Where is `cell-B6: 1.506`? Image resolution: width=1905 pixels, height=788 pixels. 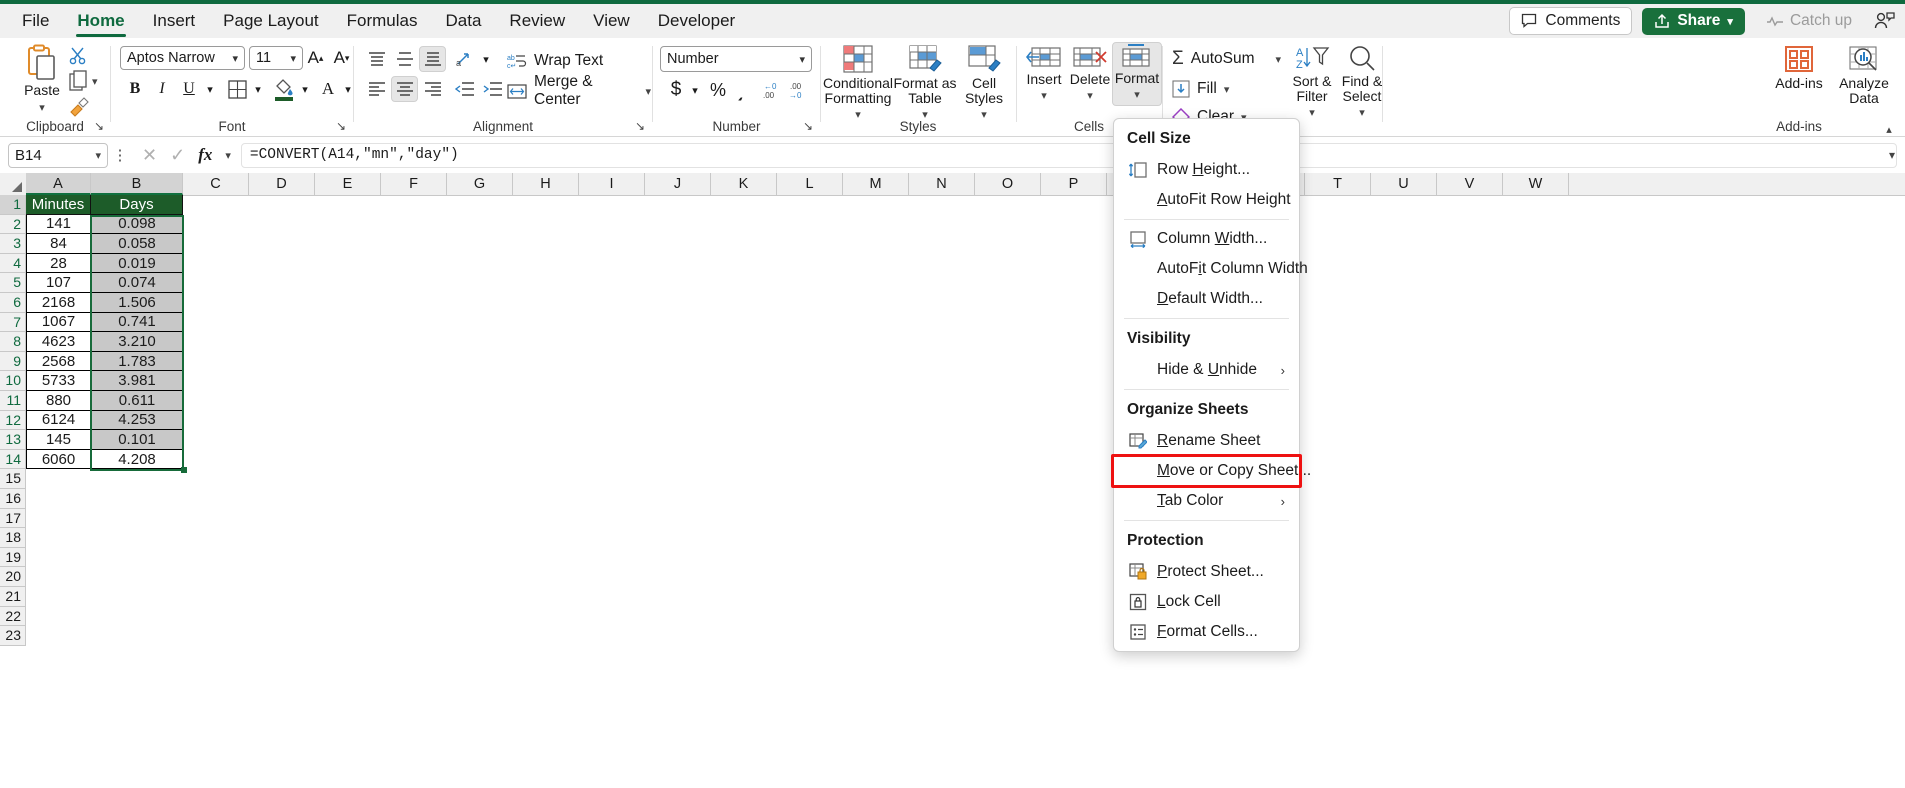
cell-B6: 1.506 is located at coordinates (137, 303).